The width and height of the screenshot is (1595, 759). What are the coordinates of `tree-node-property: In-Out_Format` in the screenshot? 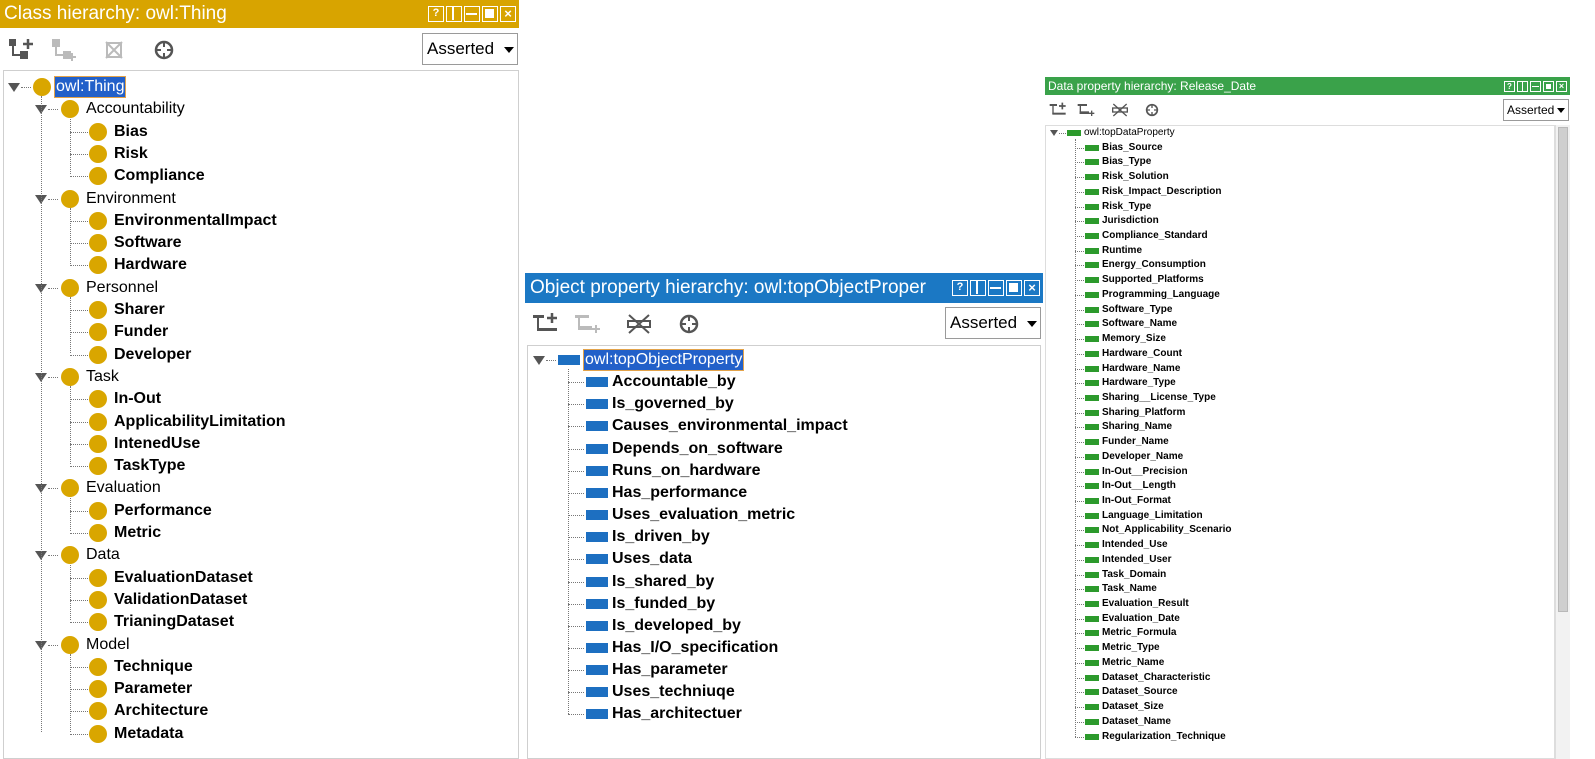 It's located at (1300, 501).